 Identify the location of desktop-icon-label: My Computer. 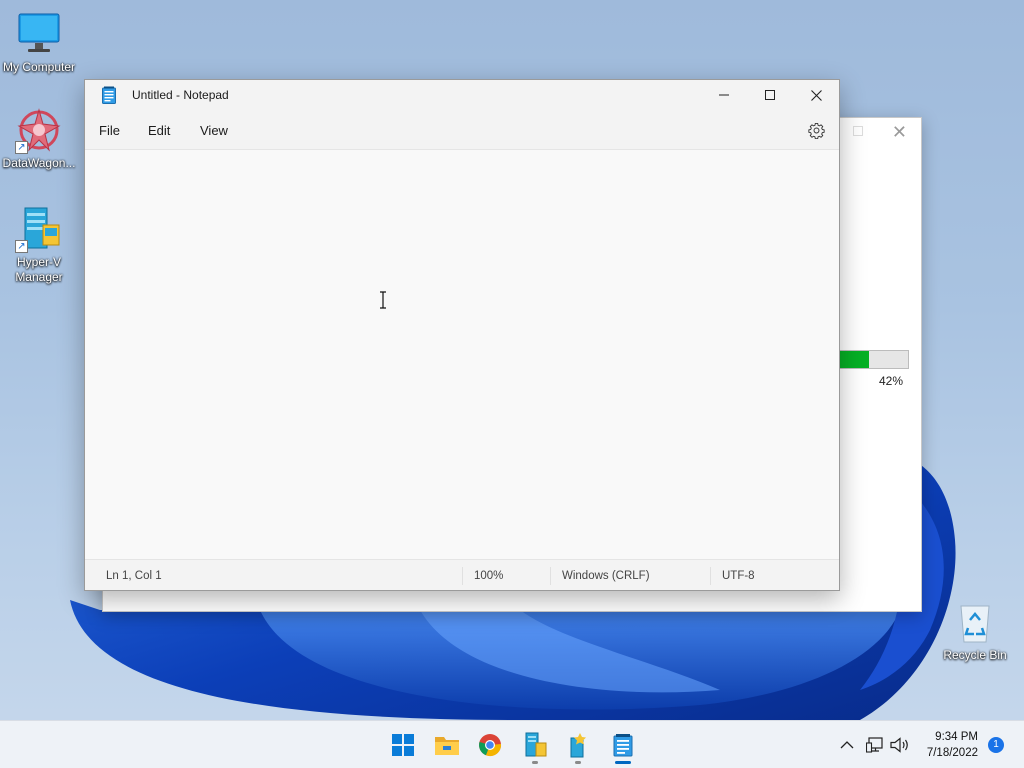
(39, 67).